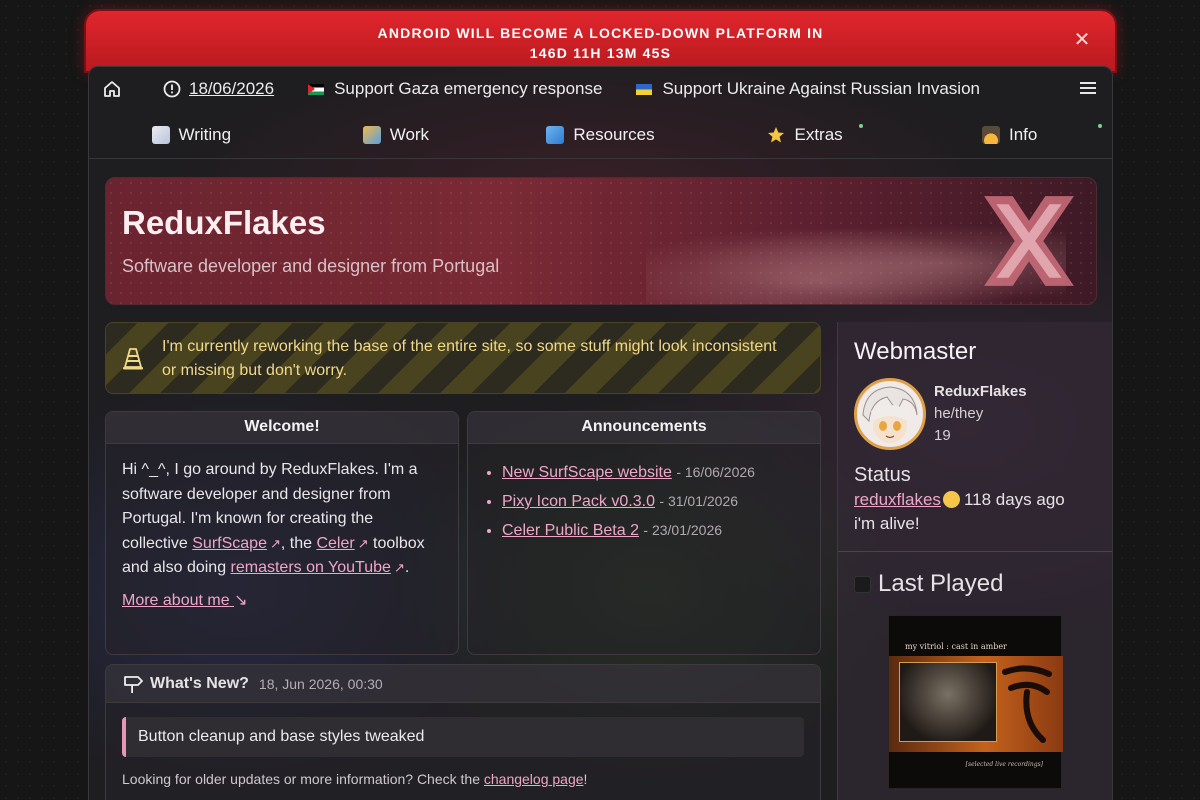  I want to click on ukraine-support-label: Support Ukraine Against Russian Invasion, so click(821, 88).